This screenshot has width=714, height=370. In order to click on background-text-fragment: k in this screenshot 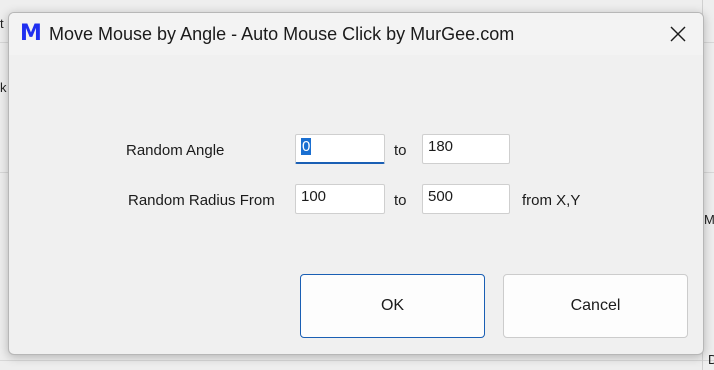, I will do `click(3, 87)`.